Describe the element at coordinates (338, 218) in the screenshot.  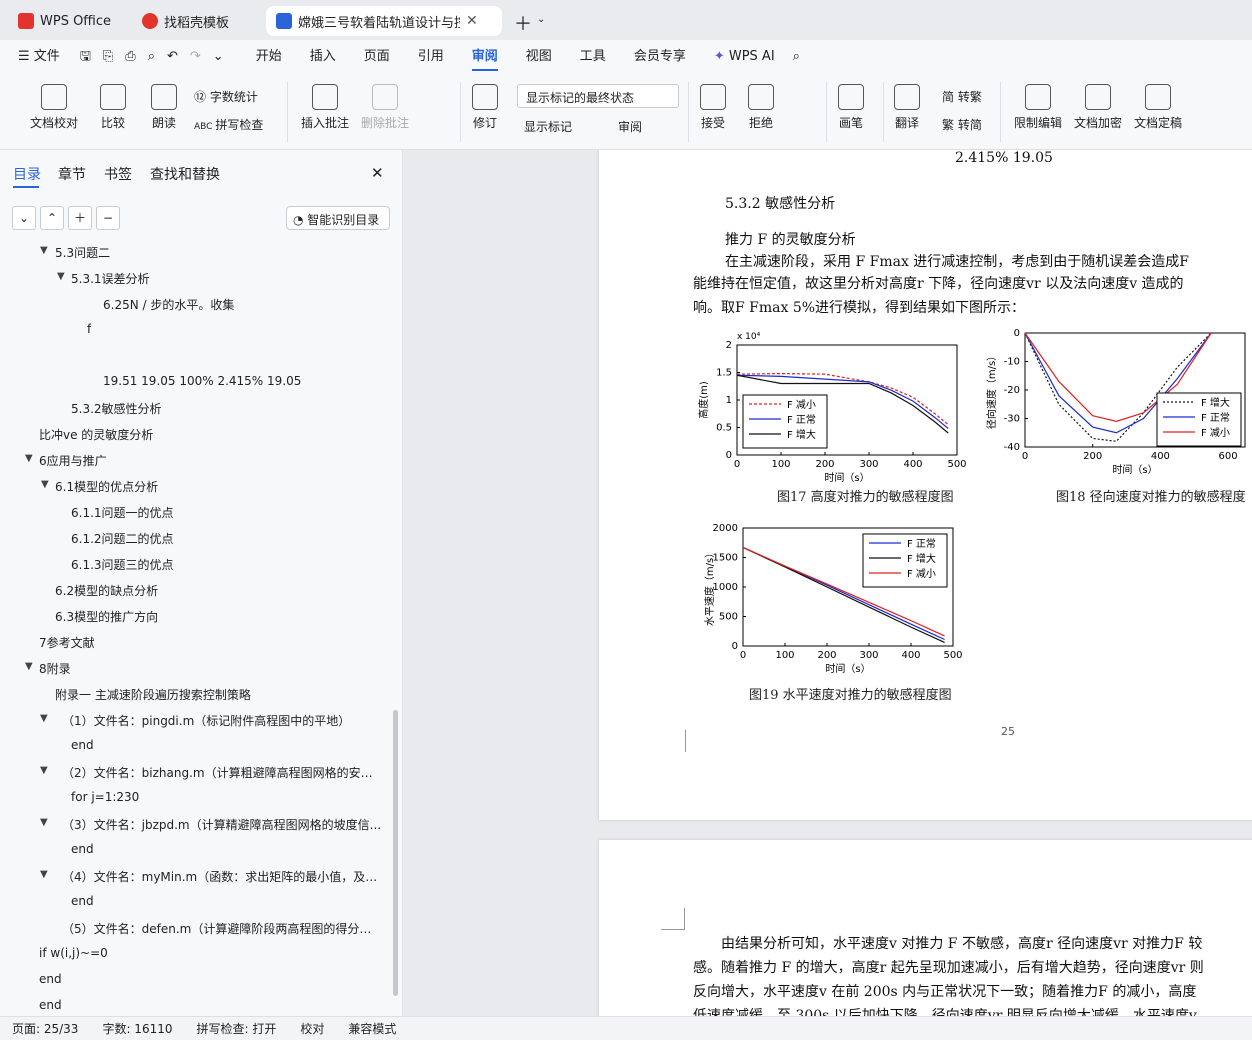
I see `smart-toc-button: ◔ 智能识别目录` at that location.